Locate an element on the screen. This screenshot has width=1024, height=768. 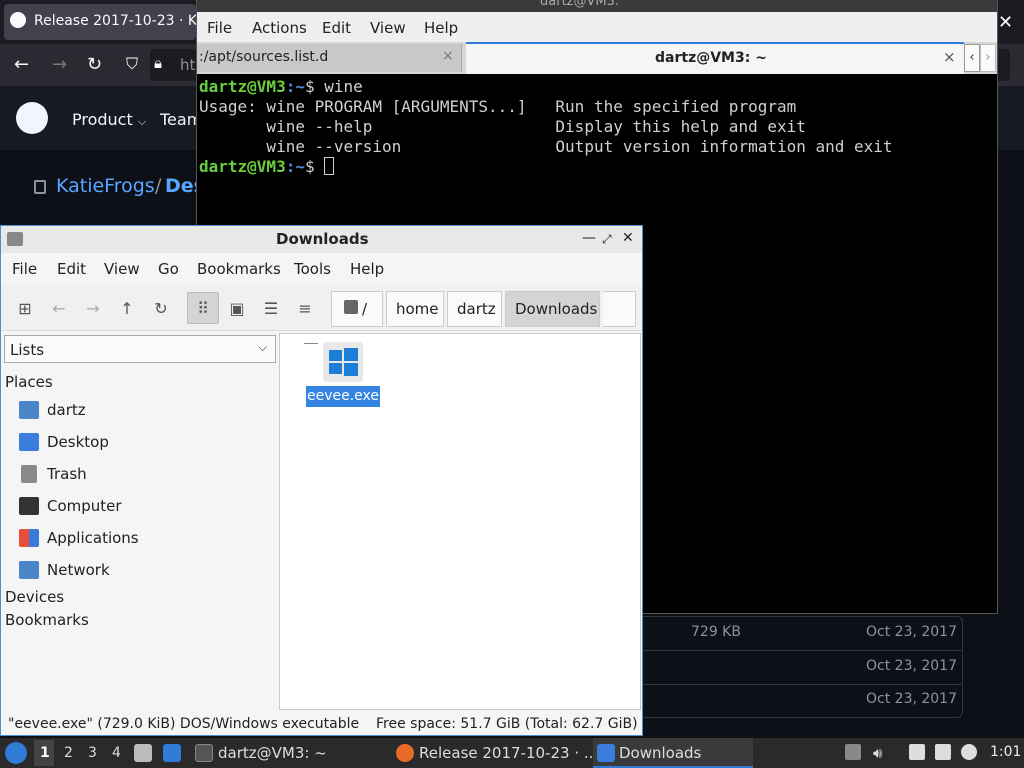
breadcrumb-home: home is located at coordinates (415, 309).